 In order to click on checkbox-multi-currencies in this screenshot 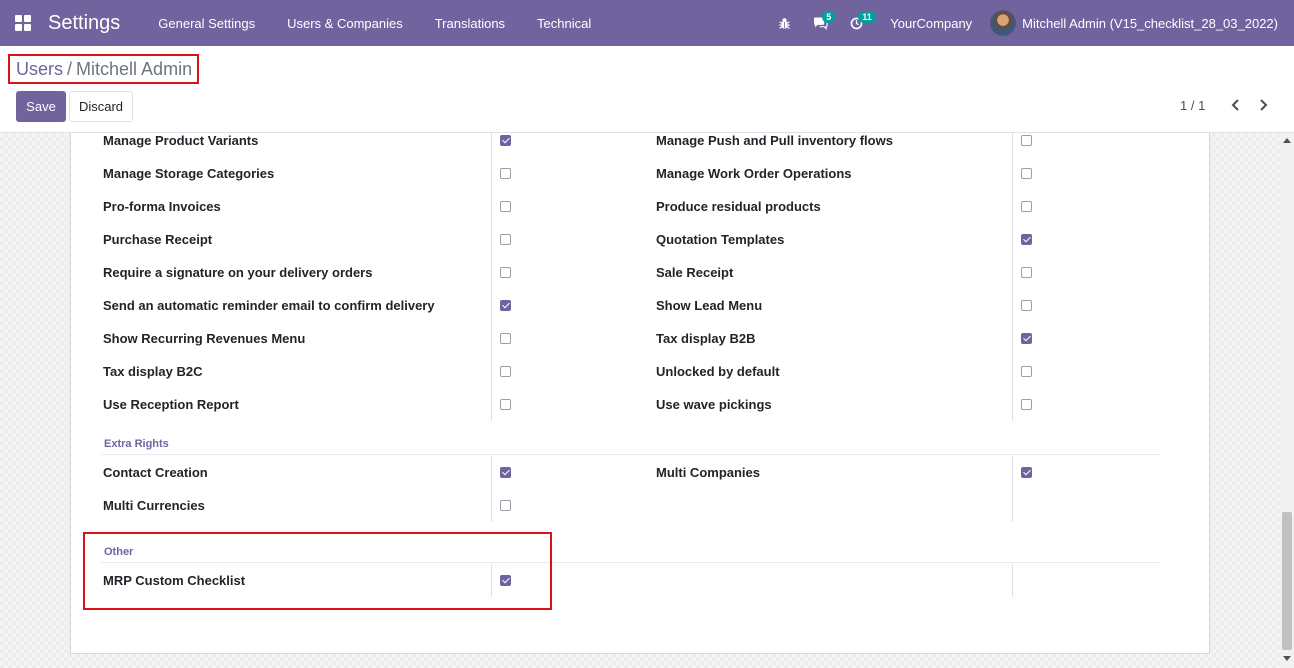, I will do `click(505, 505)`.